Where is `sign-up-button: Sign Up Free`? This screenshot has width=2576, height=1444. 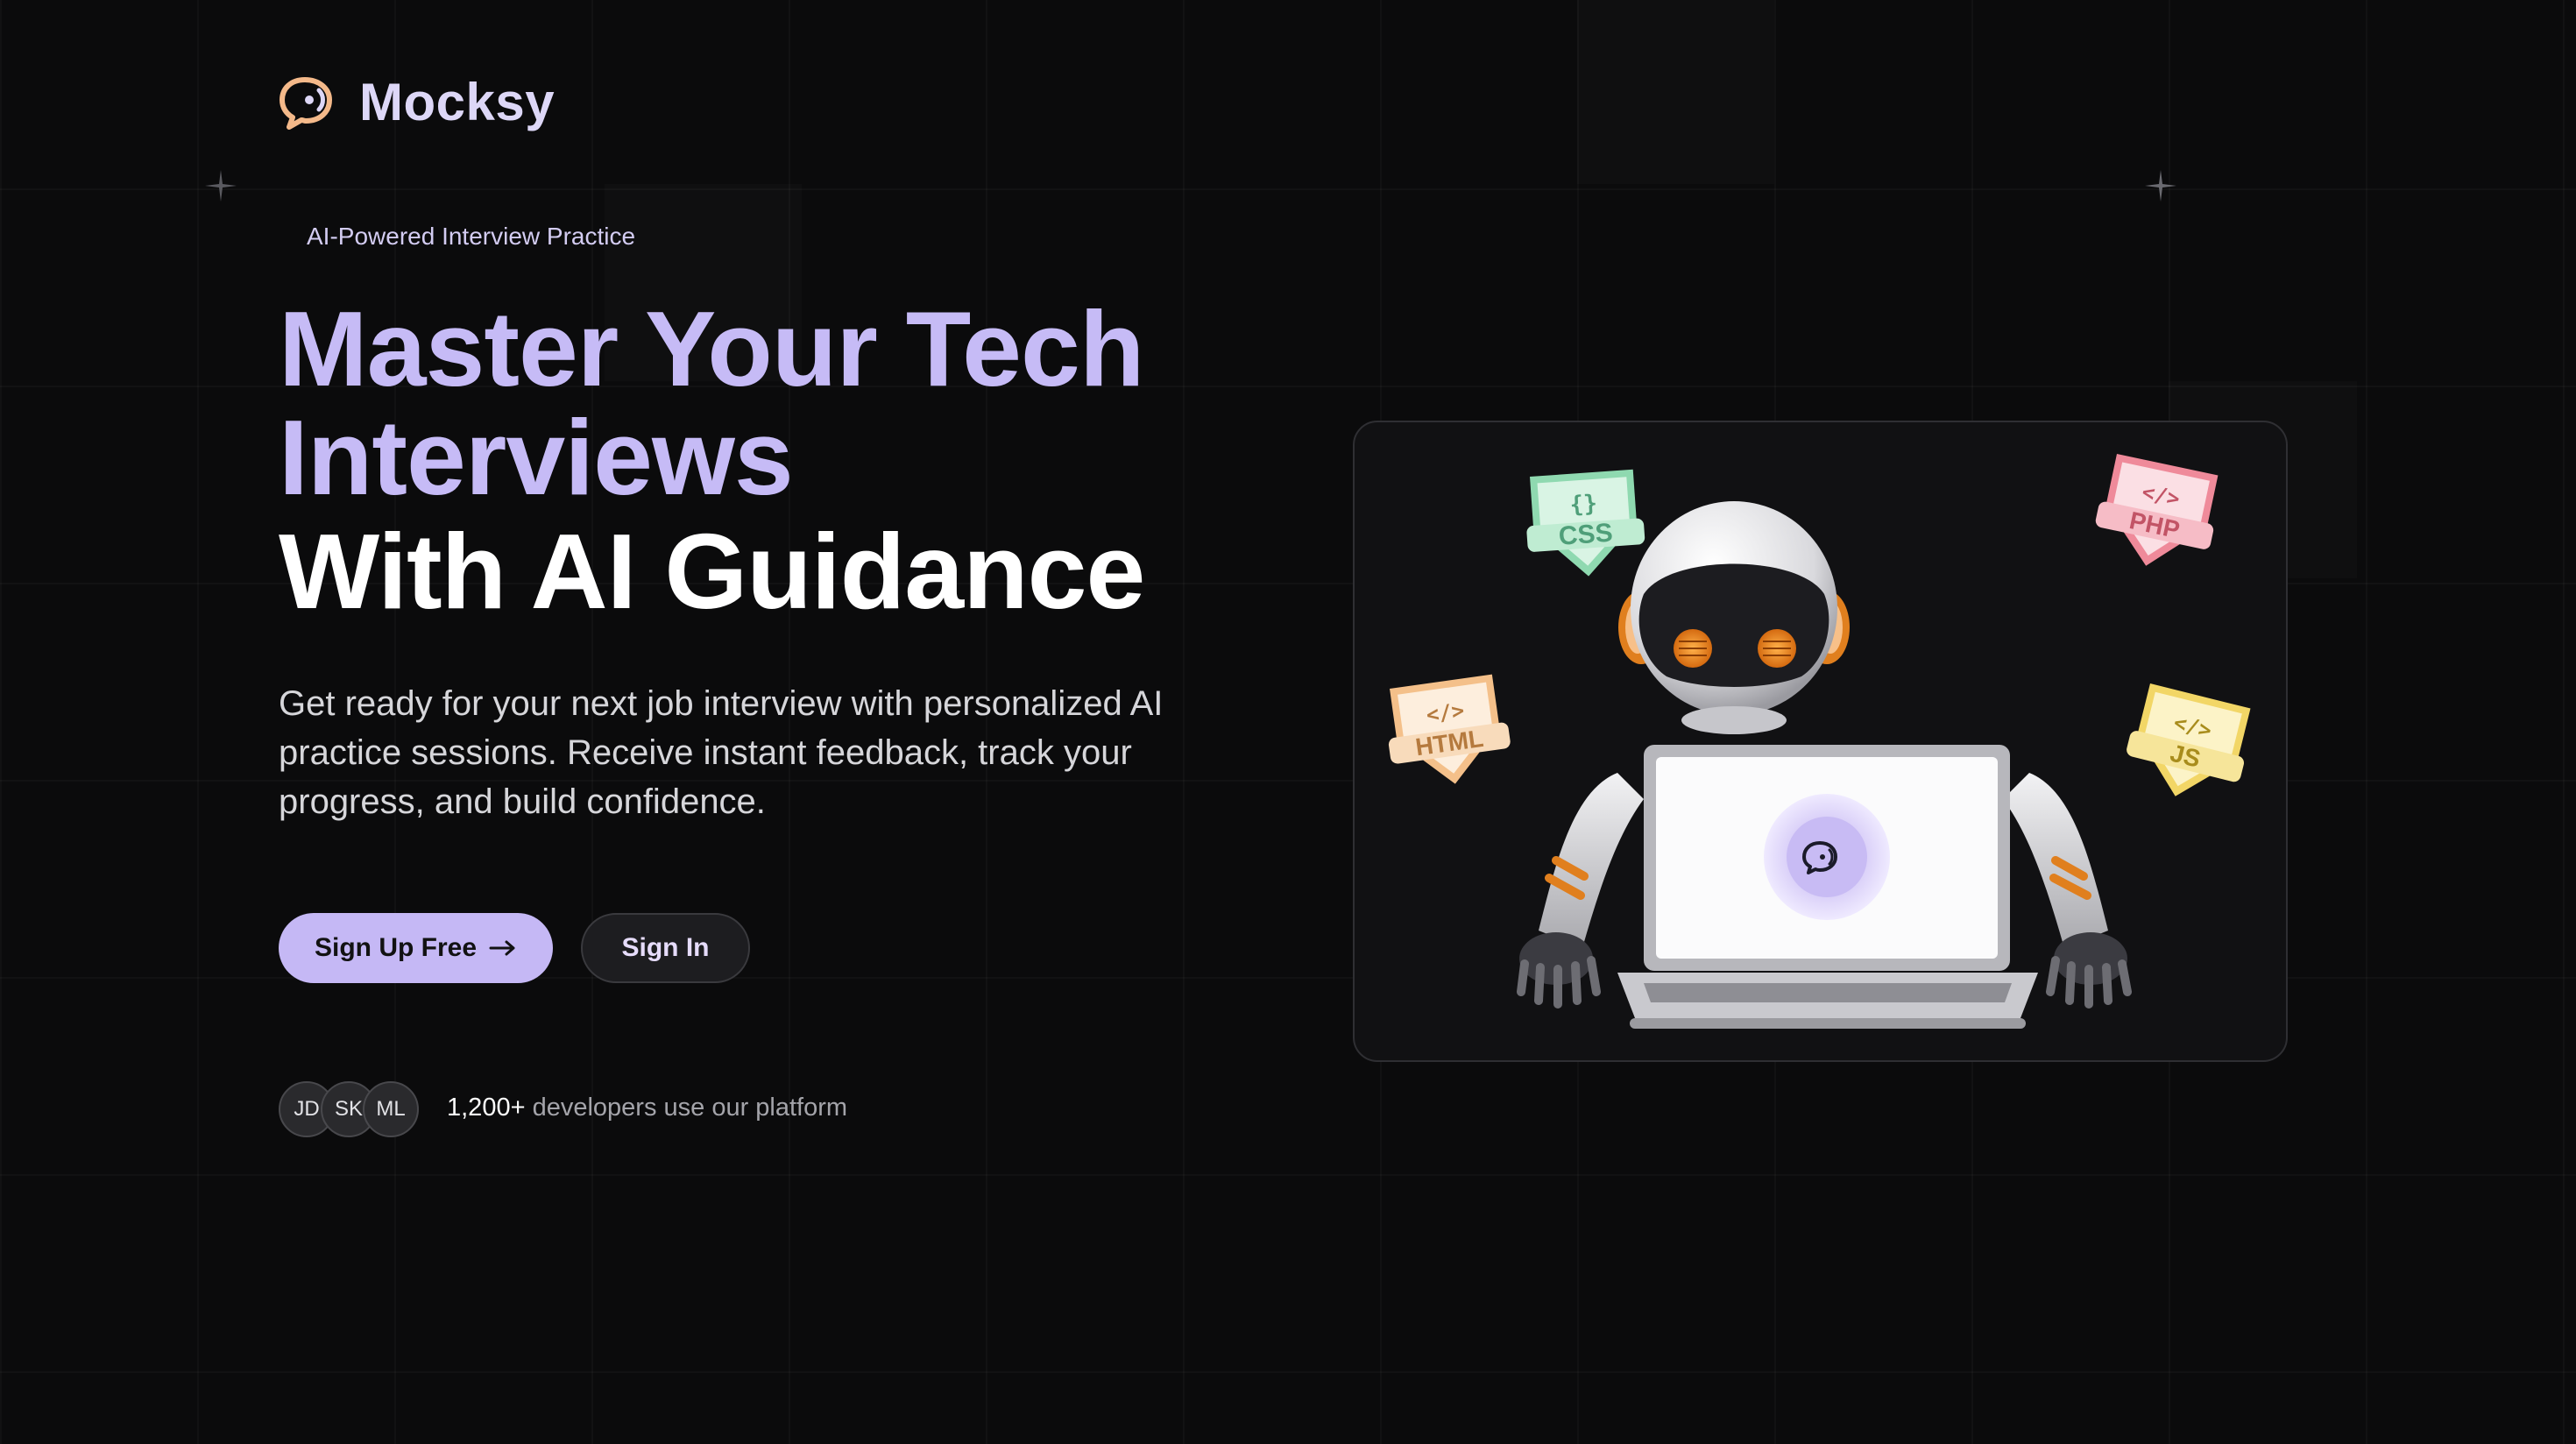
sign-up-button: Sign Up Free is located at coordinates (416, 948).